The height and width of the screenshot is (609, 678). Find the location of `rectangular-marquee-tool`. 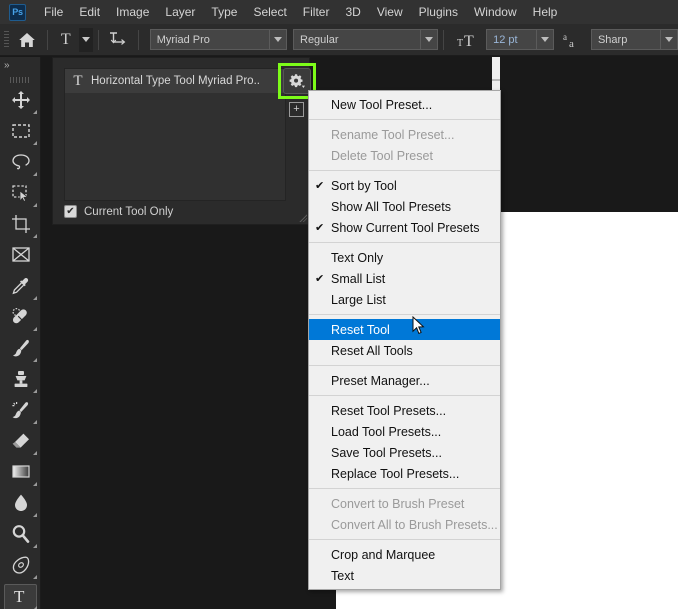

rectangular-marquee-tool is located at coordinates (20, 133).